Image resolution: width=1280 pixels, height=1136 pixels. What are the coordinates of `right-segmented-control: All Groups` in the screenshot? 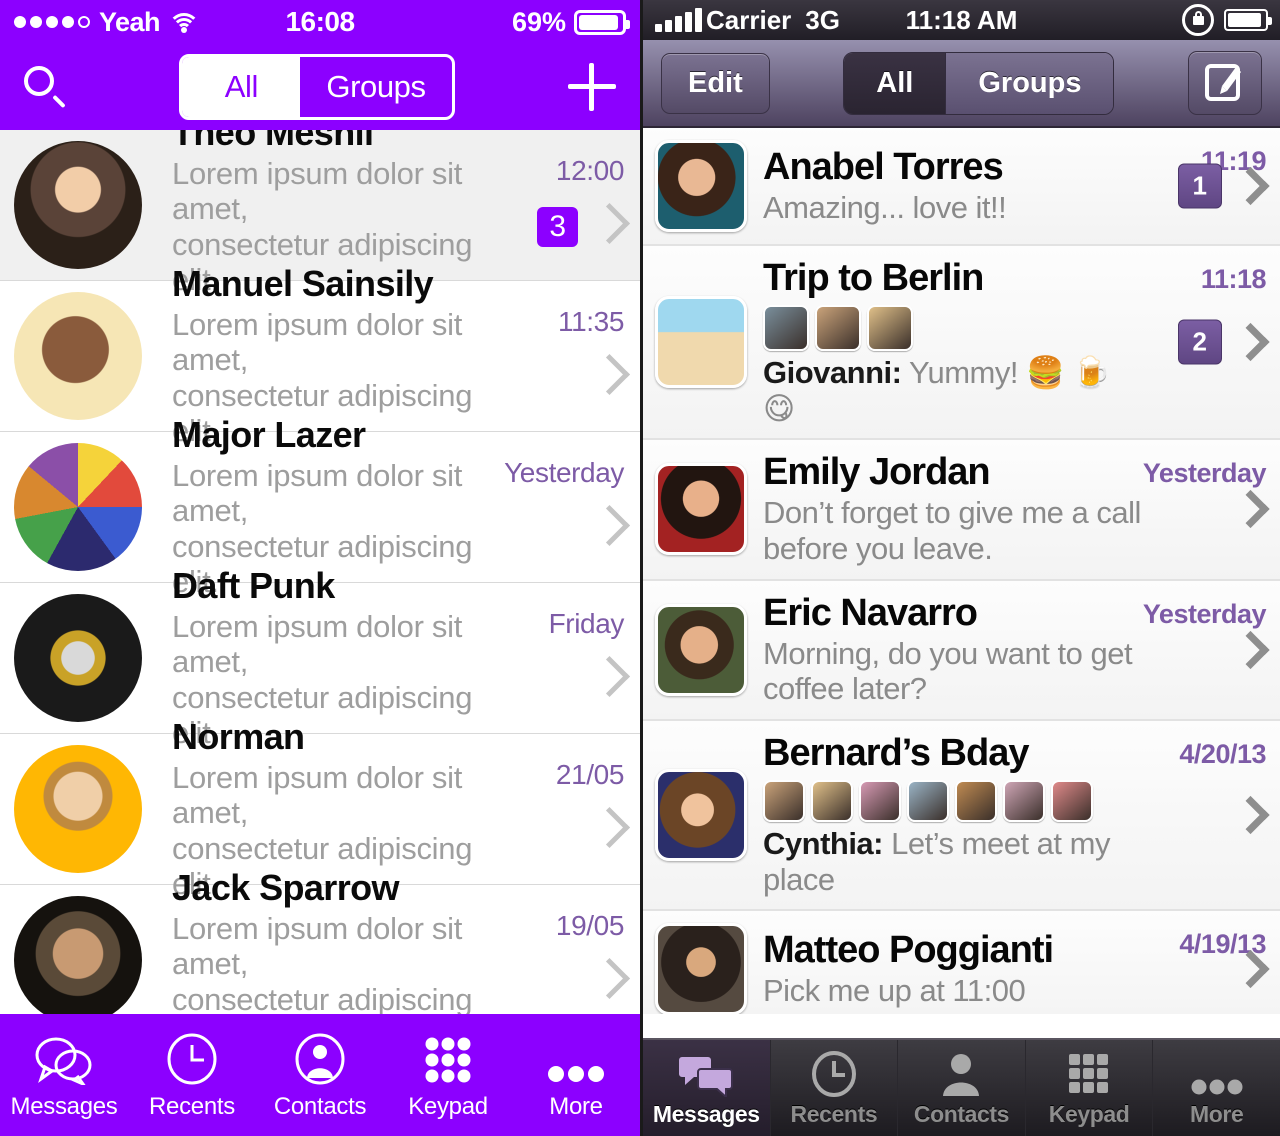 It's located at (979, 83).